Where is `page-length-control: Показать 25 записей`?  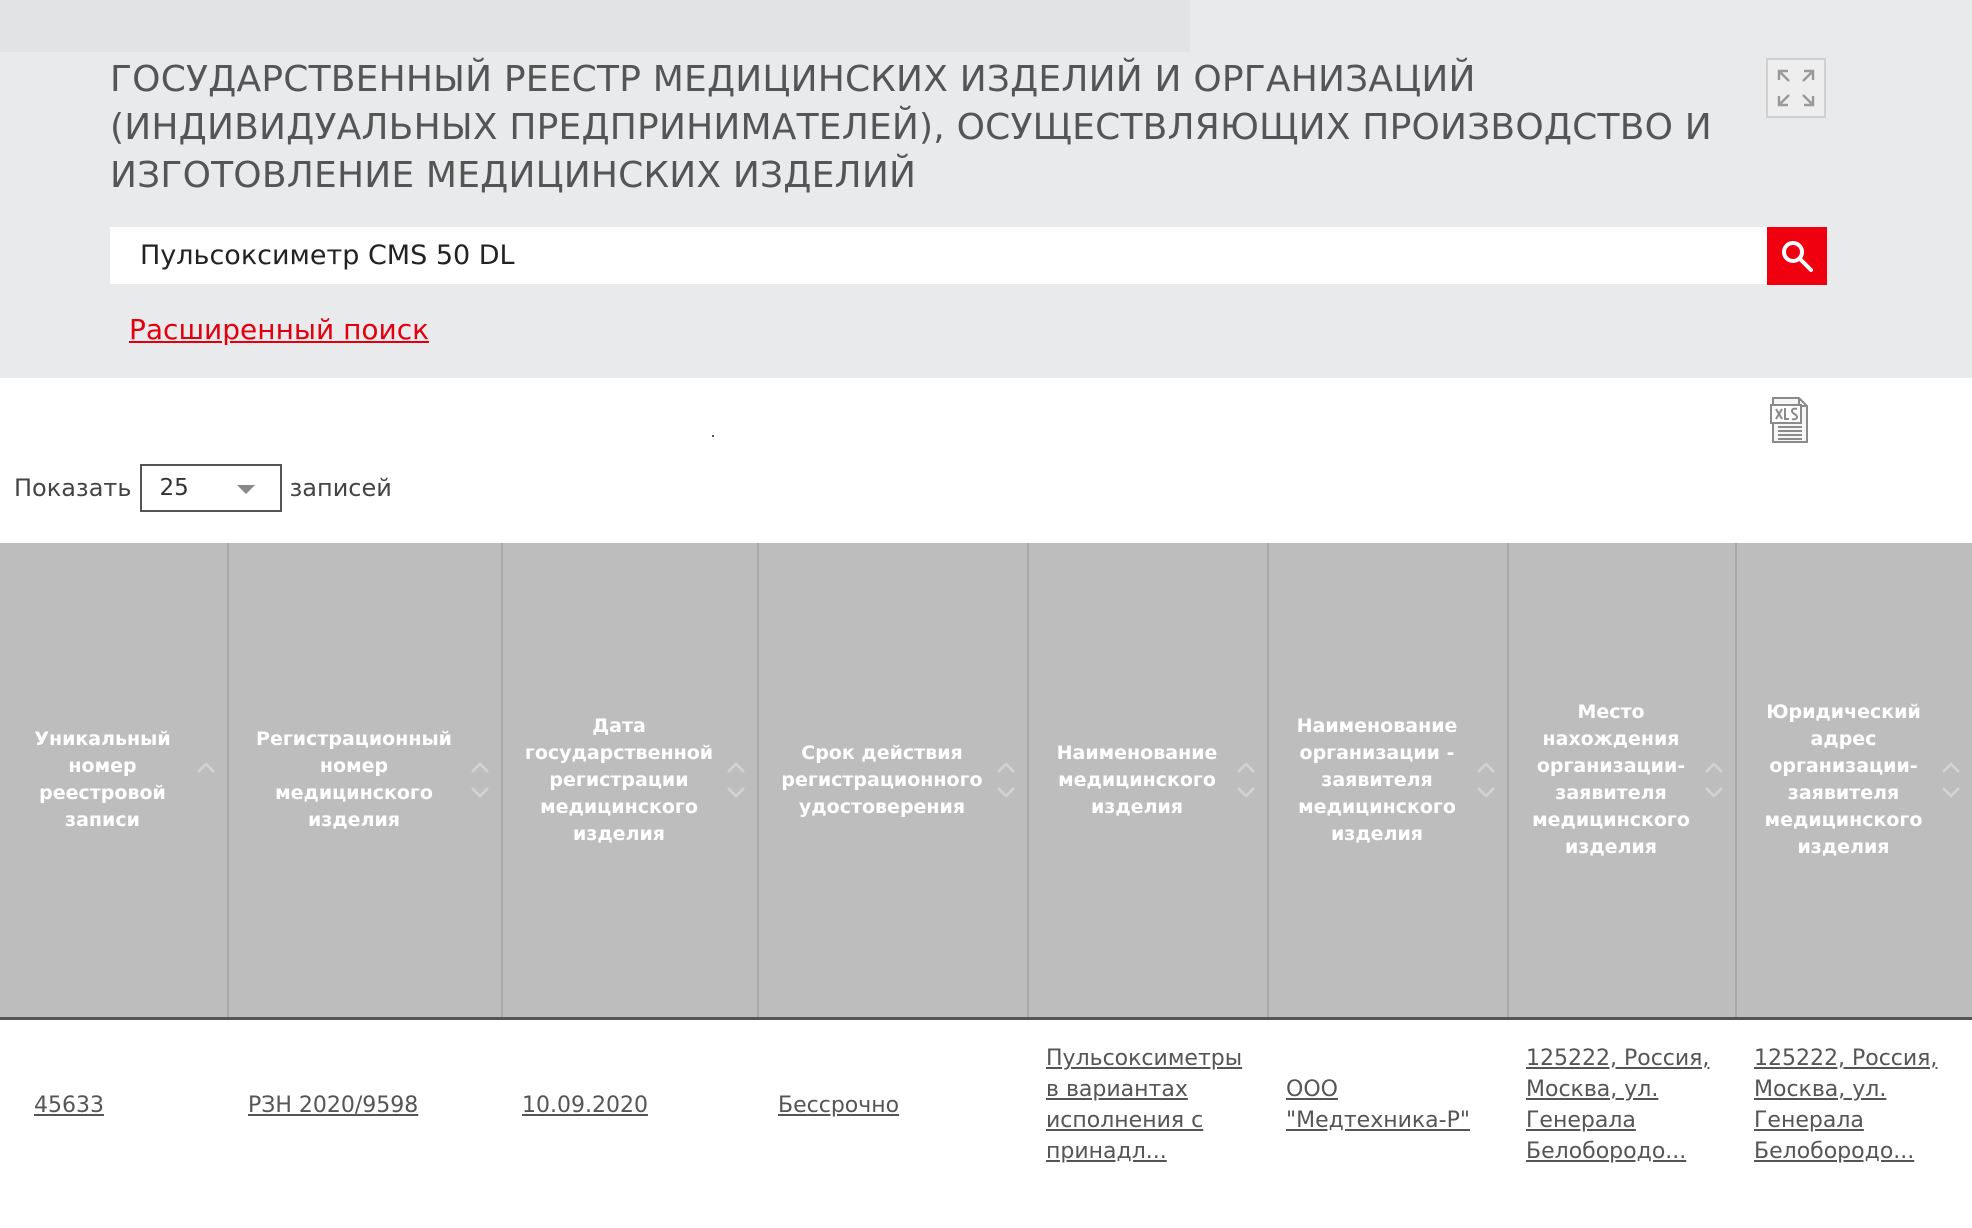 page-length-control: Показать 25 записей is located at coordinates (203, 488).